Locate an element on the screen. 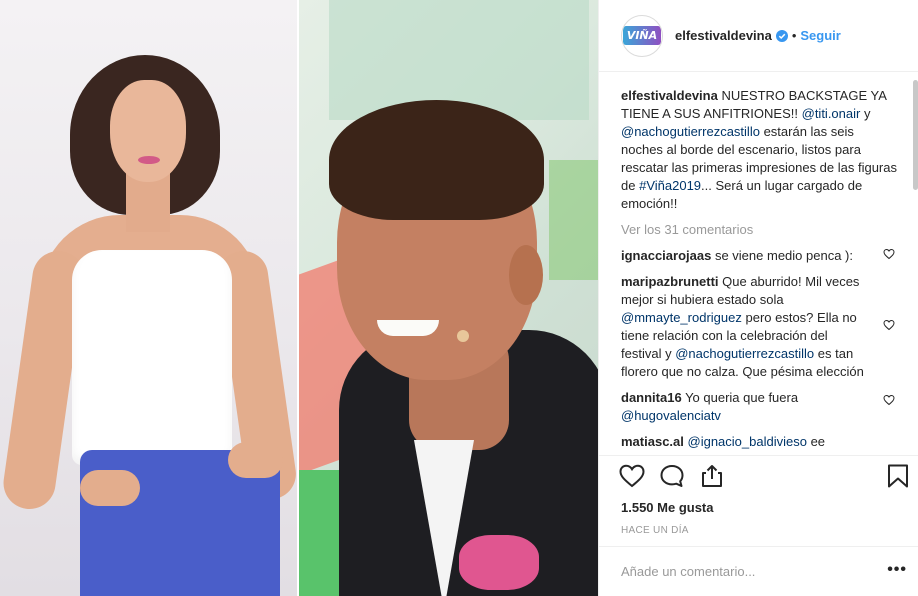 The height and width of the screenshot is (596, 918). avatar: VIÑA is located at coordinates (642, 35).